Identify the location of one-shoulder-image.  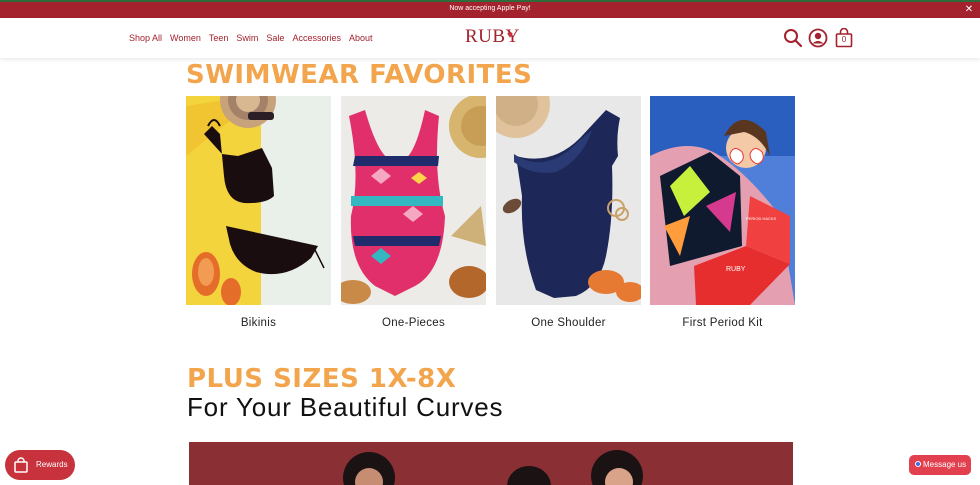
(568, 200).